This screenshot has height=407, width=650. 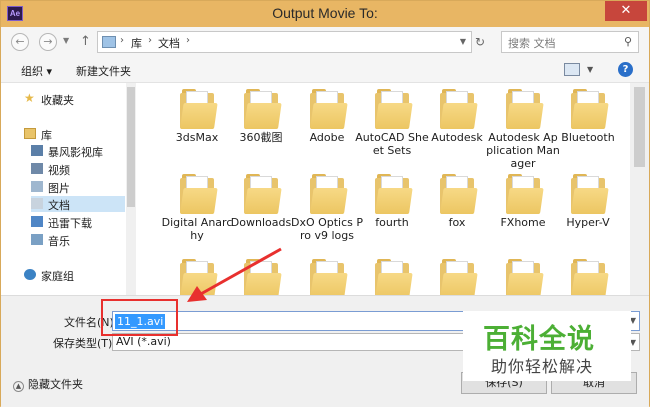 What do you see at coordinates (75, 152) in the screenshot?
I see `sidebar-item-label: 暴风影视库` at bounding box center [75, 152].